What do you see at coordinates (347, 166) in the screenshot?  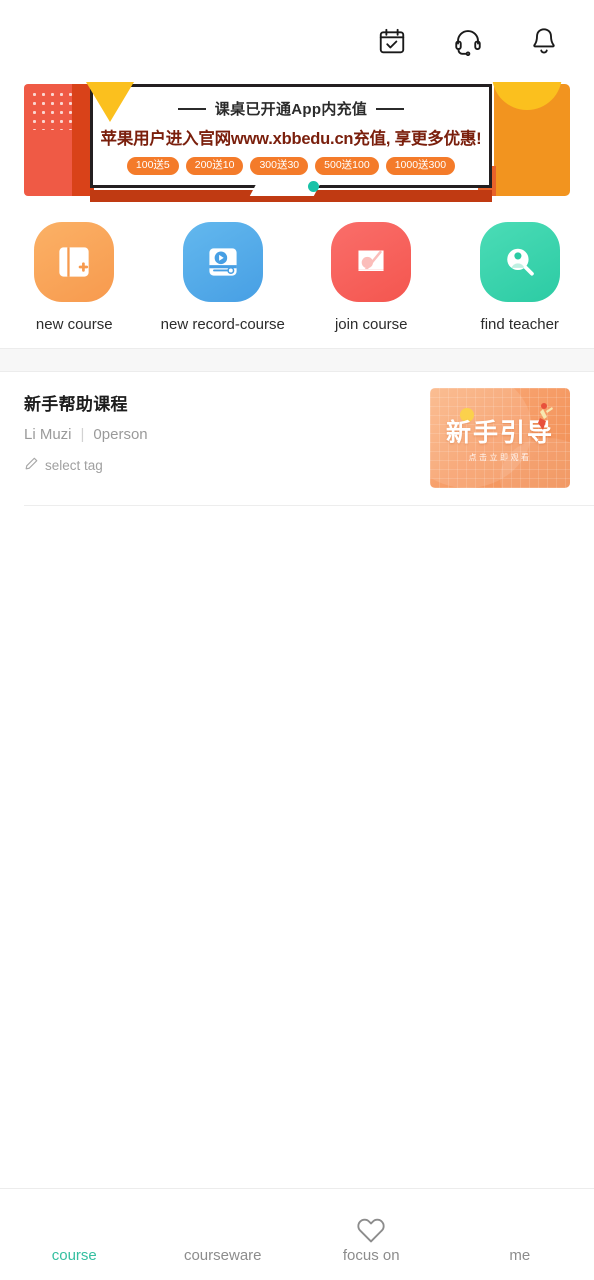 I see `promo-badge: 500送100` at bounding box center [347, 166].